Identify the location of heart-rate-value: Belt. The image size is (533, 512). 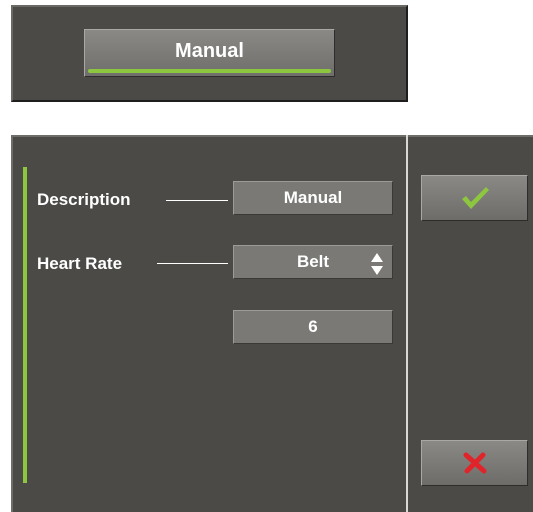
(313, 261).